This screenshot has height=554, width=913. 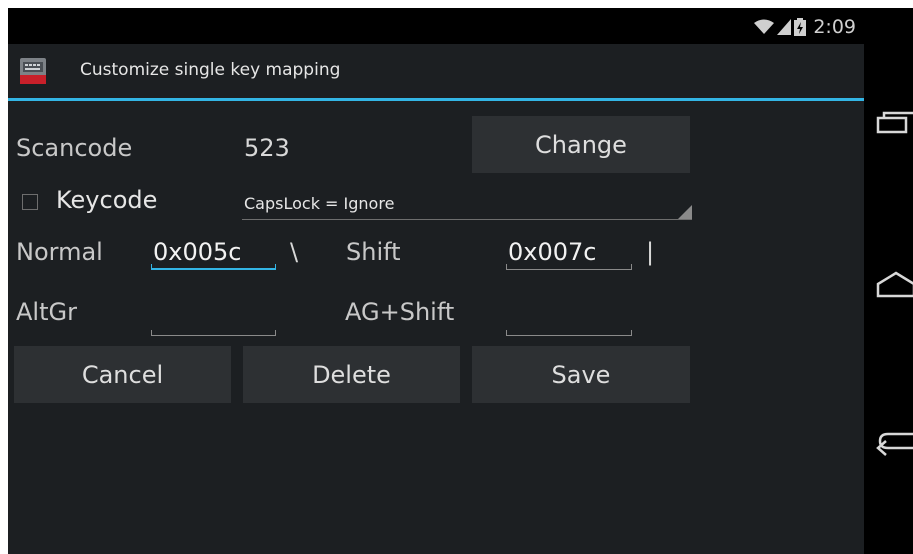 I want to click on dialog-title: Customize single key mapping, so click(x=210, y=70).